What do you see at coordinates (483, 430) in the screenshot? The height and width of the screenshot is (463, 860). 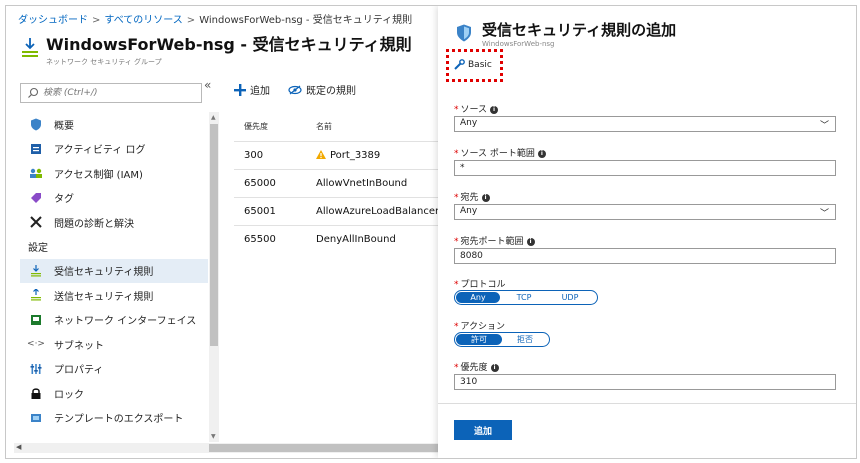 I see `add-button: 追加` at bounding box center [483, 430].